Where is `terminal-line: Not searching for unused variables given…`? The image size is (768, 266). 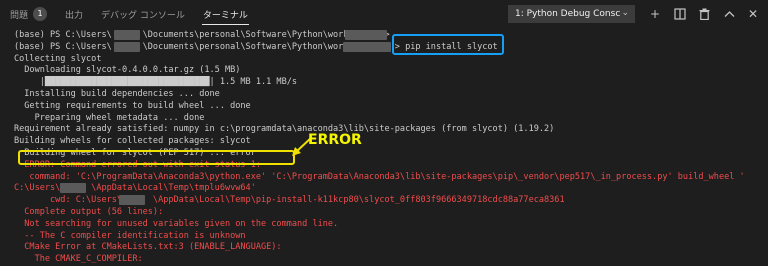 terminal-line: Not searching for unused variables given… is located at coordinates (176, 223).